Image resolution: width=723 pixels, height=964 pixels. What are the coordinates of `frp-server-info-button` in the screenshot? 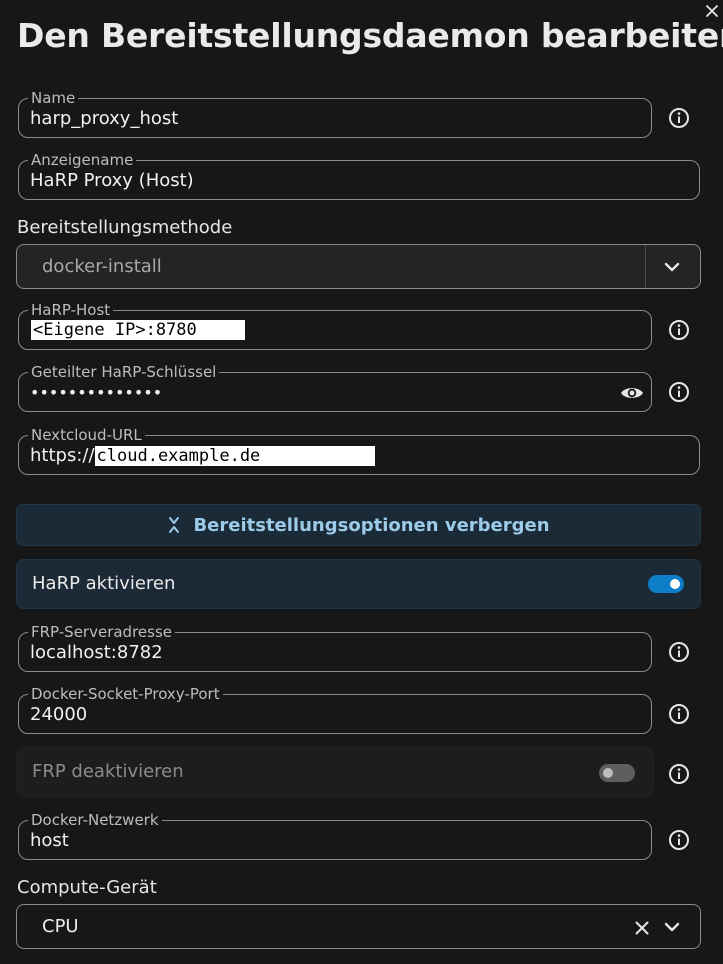 It's located at (679, 652).